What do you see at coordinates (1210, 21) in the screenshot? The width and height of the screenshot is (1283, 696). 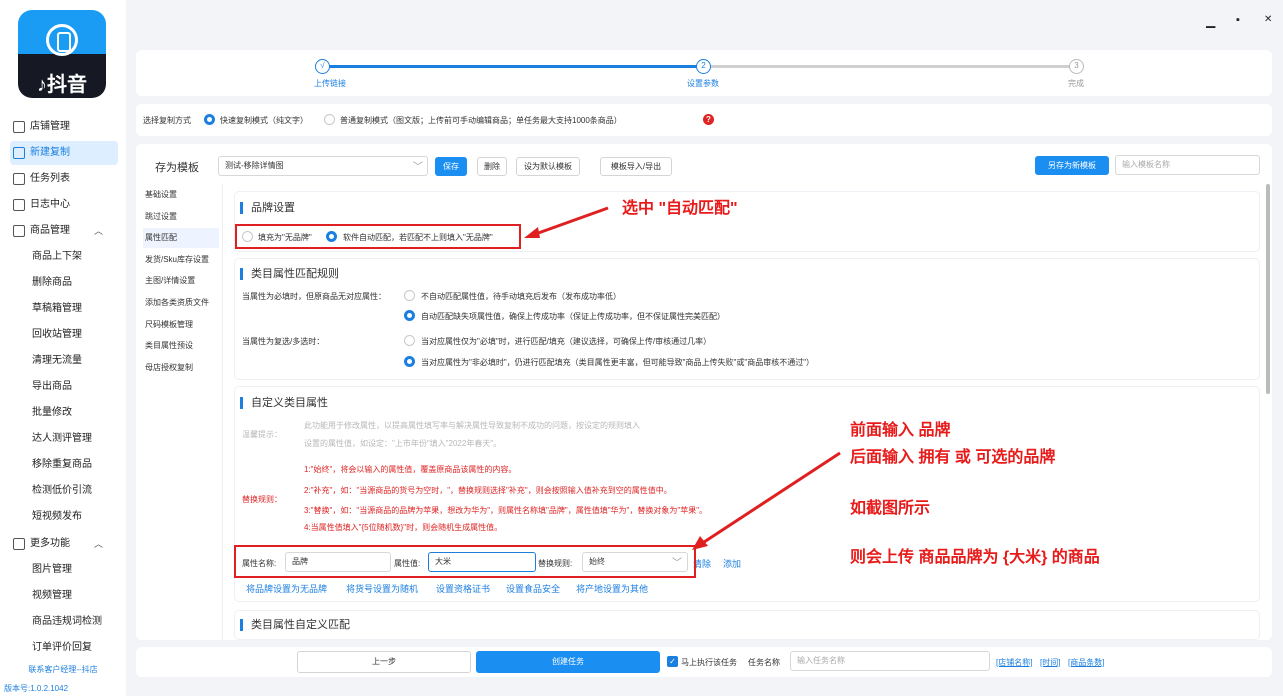 I see `minimize-icon: ▁` at bounding box center [1210, 21].